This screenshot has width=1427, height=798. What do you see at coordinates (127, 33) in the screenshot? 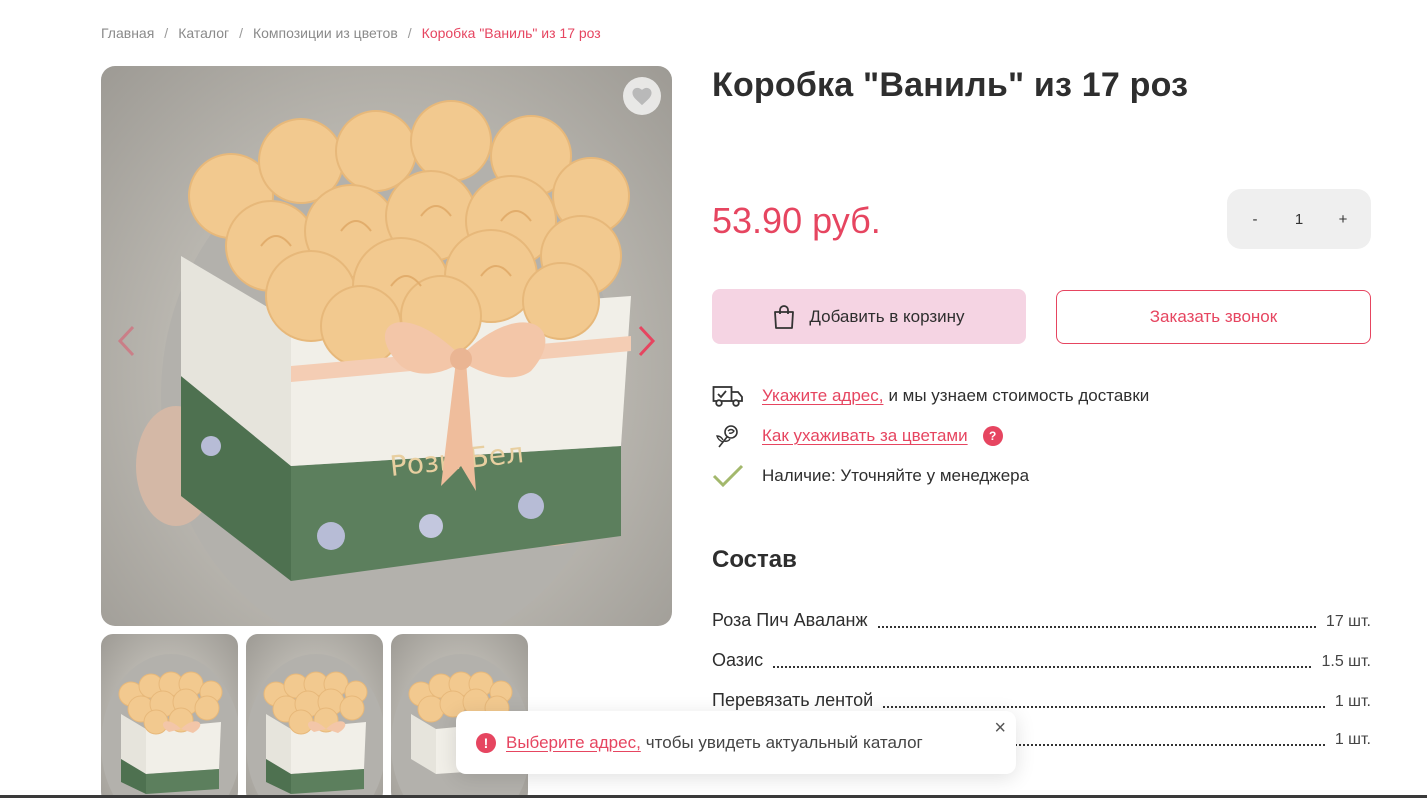
I see `breadcrumb-home: Главная` at bounding box center [127, 33].